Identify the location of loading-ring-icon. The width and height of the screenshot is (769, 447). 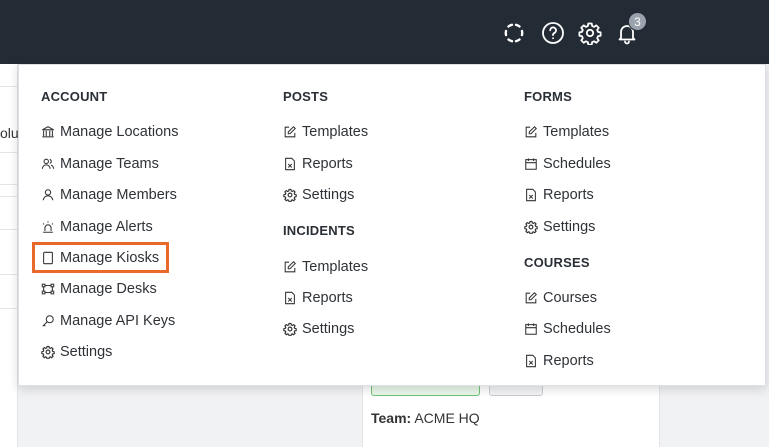
(514, 33).